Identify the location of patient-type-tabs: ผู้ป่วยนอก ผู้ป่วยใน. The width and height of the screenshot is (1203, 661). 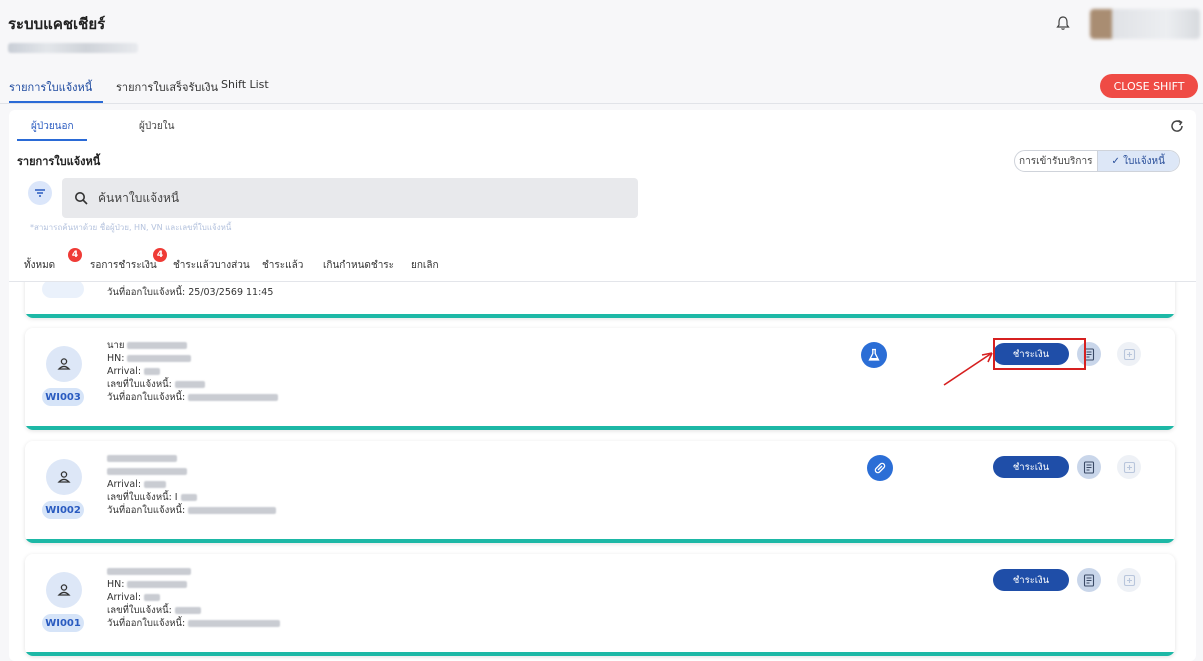
(602, 125).